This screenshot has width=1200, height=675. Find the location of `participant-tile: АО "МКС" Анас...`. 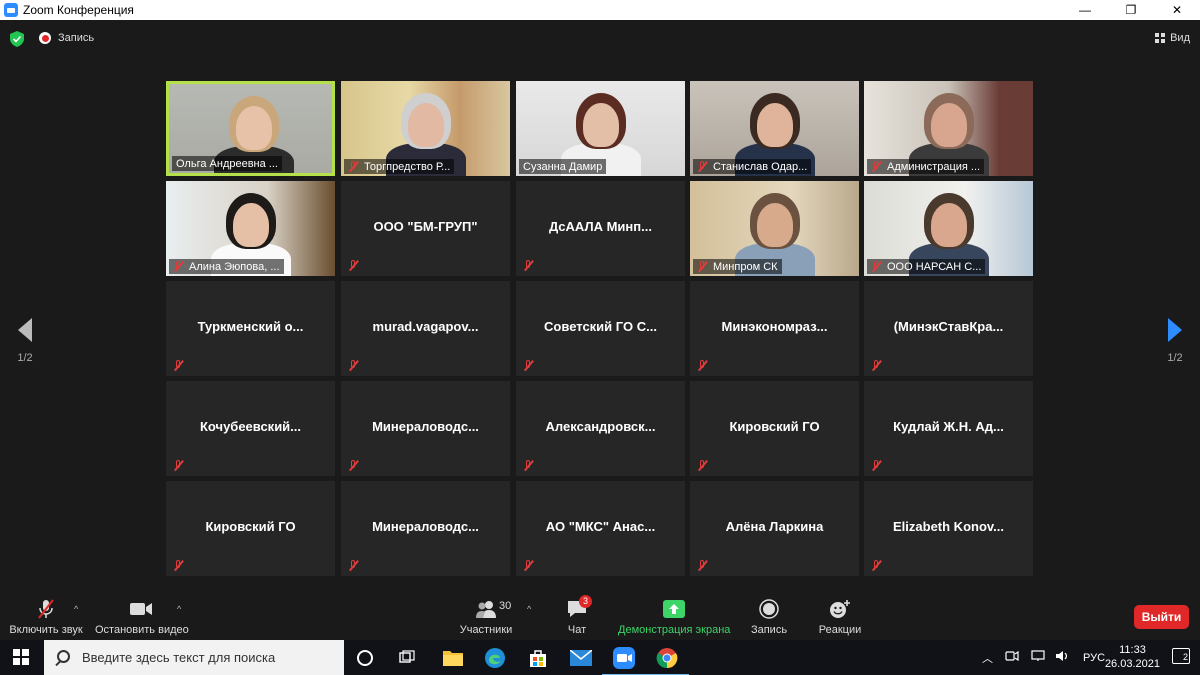

participant-tile: АО "МКС" Анас... is located at coordinates (600, 528).